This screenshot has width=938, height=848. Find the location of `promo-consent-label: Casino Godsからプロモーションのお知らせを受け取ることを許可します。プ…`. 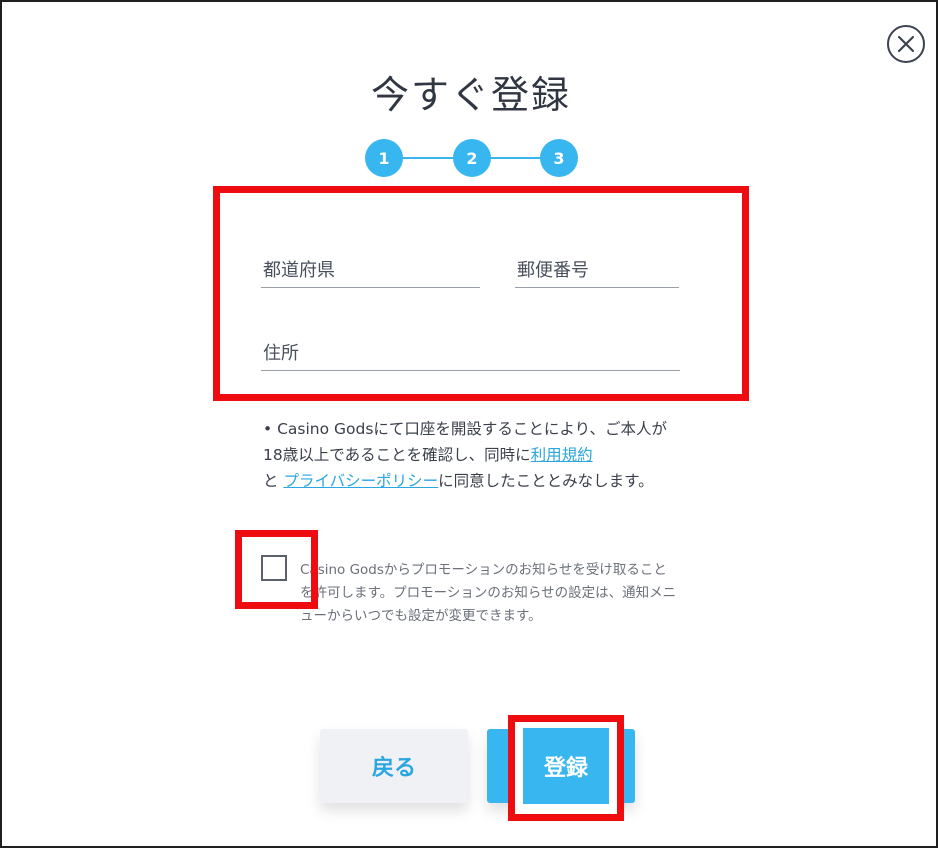

promo-consent-label: Casino Godsからプロモーションのお知らせを受け取ることを許可します。プ… is located at coordinates (488, 593).